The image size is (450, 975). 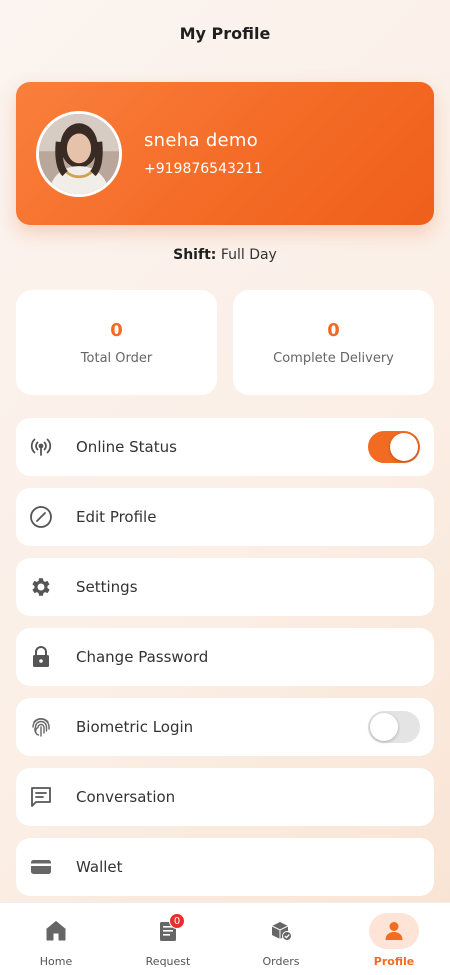 I want to click on avatar, so click(x=79, y=153).